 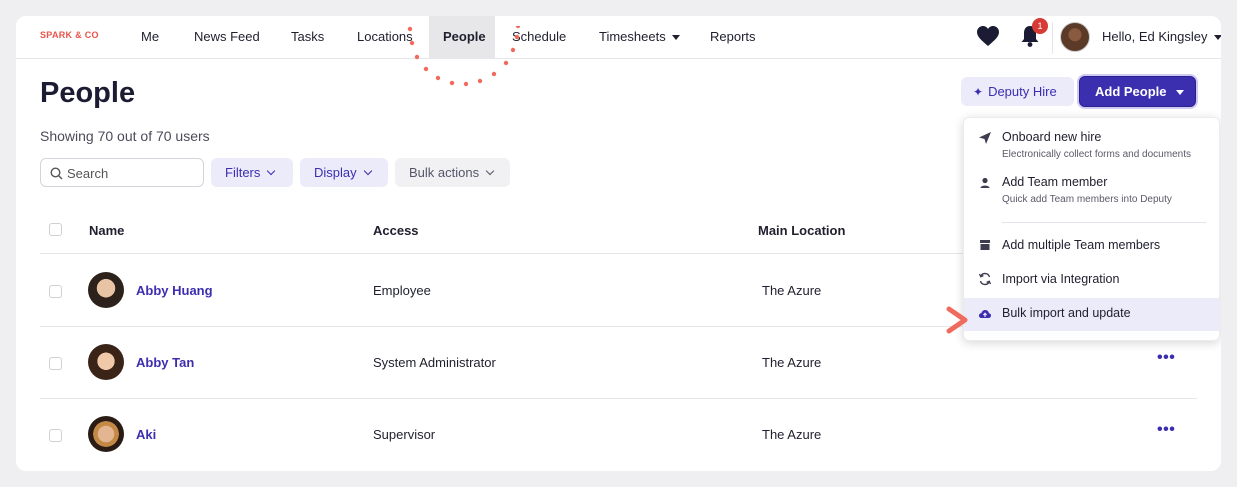 What do you see at coordinates (1022, 91) in the screenshot?
I see `deputy-hire-label: Deputy Hire` at bounding box center [1022, 91].